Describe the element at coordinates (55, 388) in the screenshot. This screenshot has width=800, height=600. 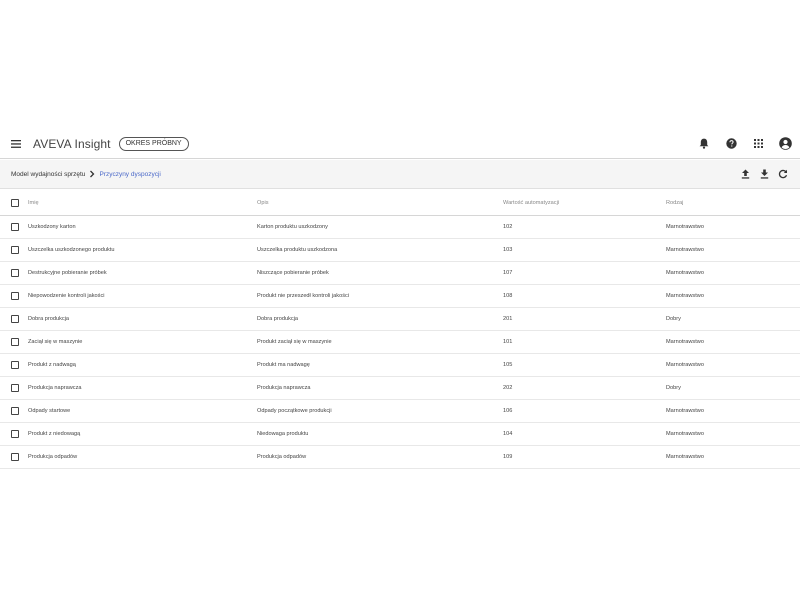
I see `cell-name: Produkcja naprawcza` at that location.